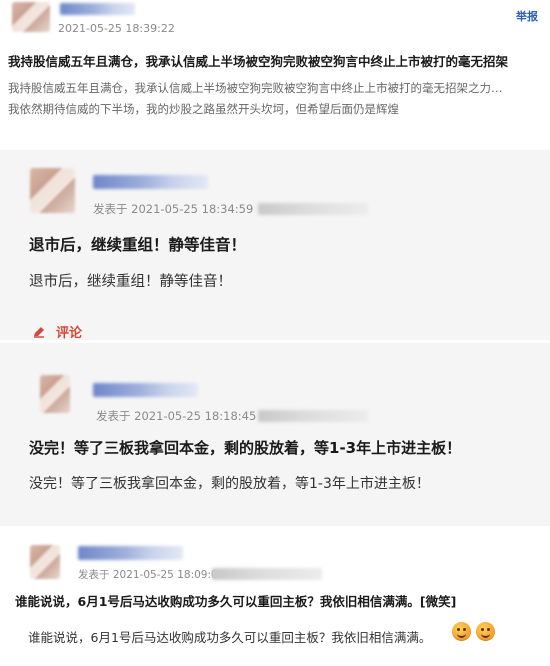 The width and height of the screenshot is (550, 666). Describe the element at coordinates (110, 209) in the screenshot. I see `reply-1-time-prefix: 发表于` at that location.